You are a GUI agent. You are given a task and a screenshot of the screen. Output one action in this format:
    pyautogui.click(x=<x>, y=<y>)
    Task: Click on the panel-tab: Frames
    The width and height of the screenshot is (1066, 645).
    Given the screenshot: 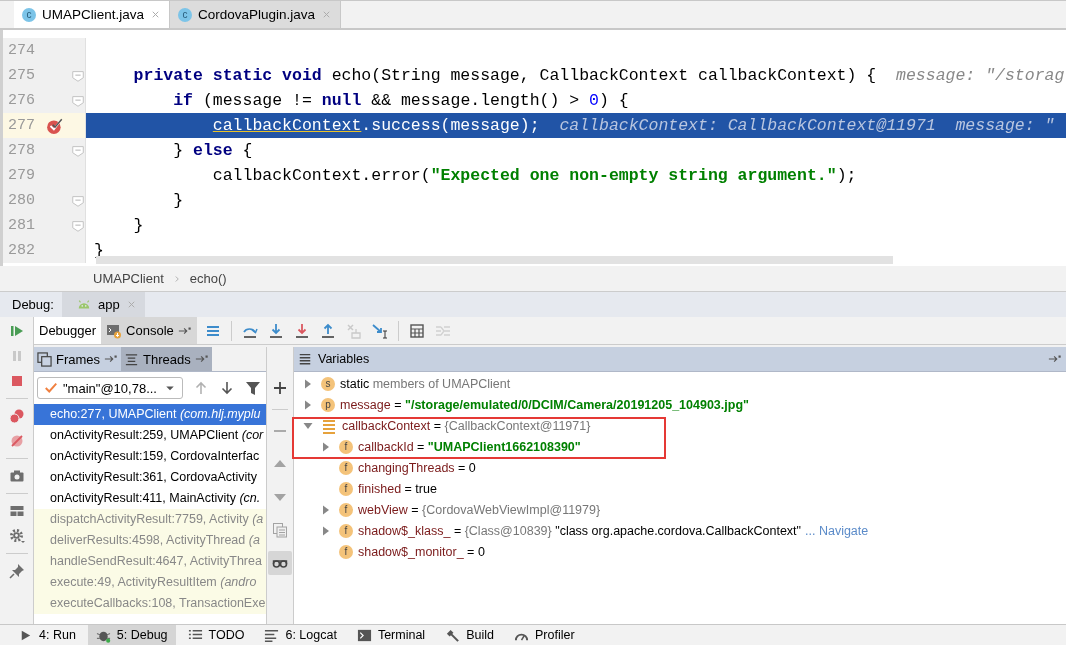 What is the action you would take?
    pyautogui.click(x=78, y=359)
    